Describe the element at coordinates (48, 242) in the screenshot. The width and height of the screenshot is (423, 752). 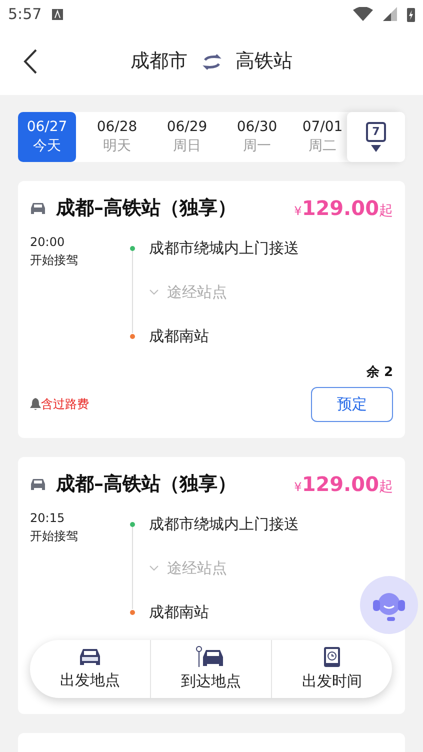
I see `pickup-time: 20:00` at that location.